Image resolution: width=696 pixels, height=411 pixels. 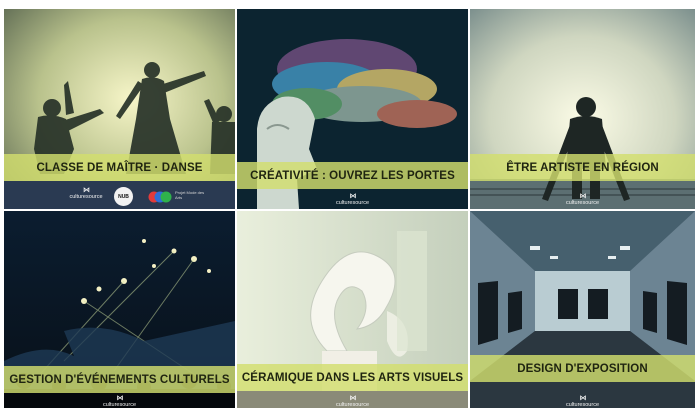 I want to click on course-title-band: CRÉATIVITÉ : OUVREZ LES PORTES, so click(x=352, y=175).